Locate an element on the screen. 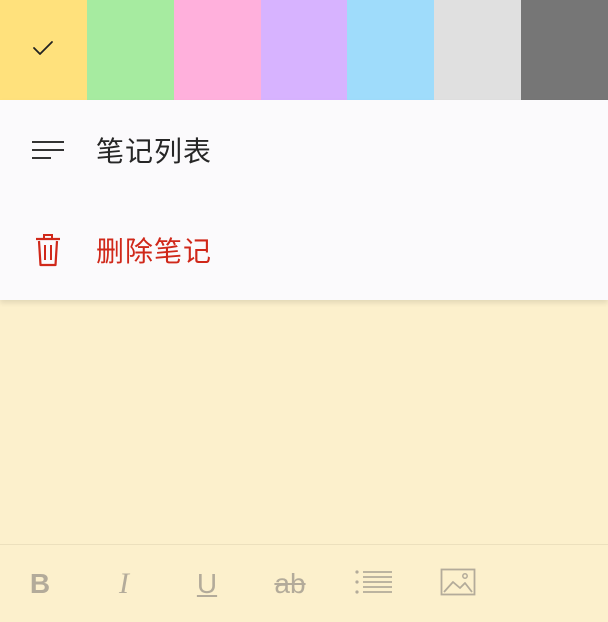 This screenshot has width=608, height=622. bold-icon: B is located at coordinates (40, 583).